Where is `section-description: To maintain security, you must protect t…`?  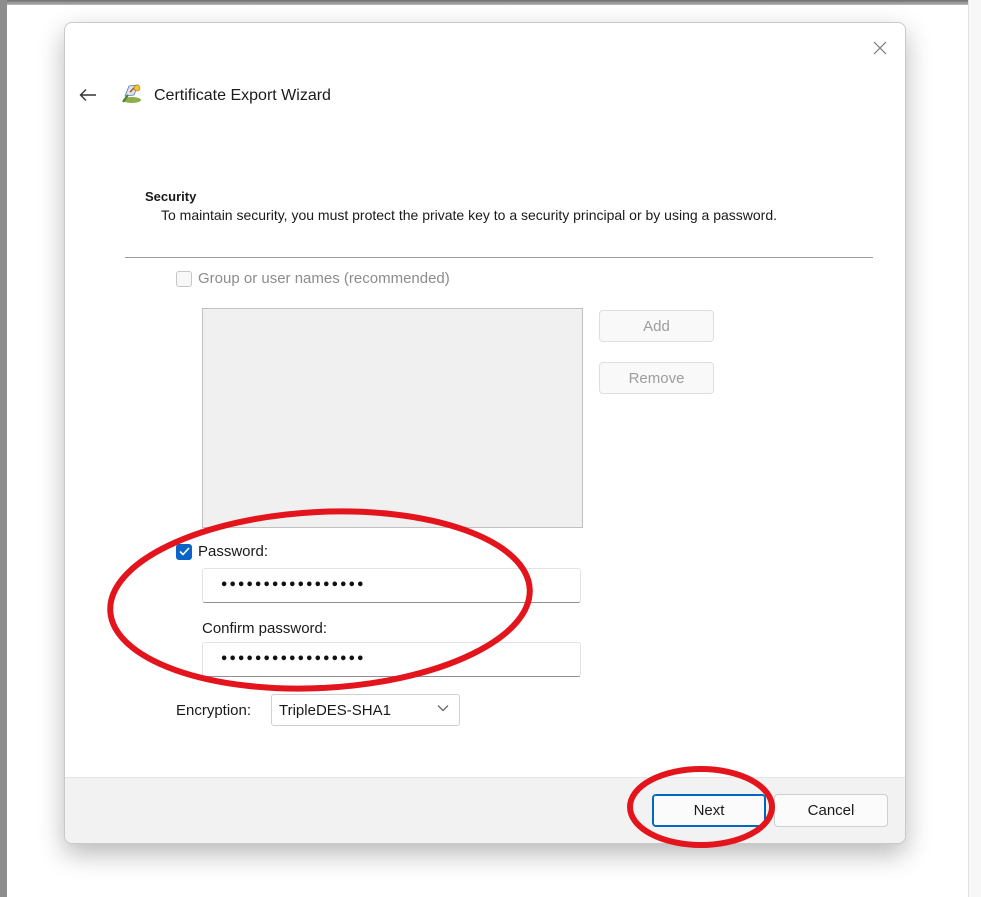 section-description: To maintain security, you must protect t… is located at coordinates (469, 215).